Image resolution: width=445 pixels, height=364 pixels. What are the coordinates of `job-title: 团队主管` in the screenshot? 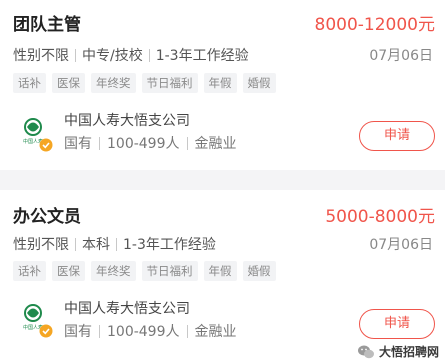 It's located at (47, 22).